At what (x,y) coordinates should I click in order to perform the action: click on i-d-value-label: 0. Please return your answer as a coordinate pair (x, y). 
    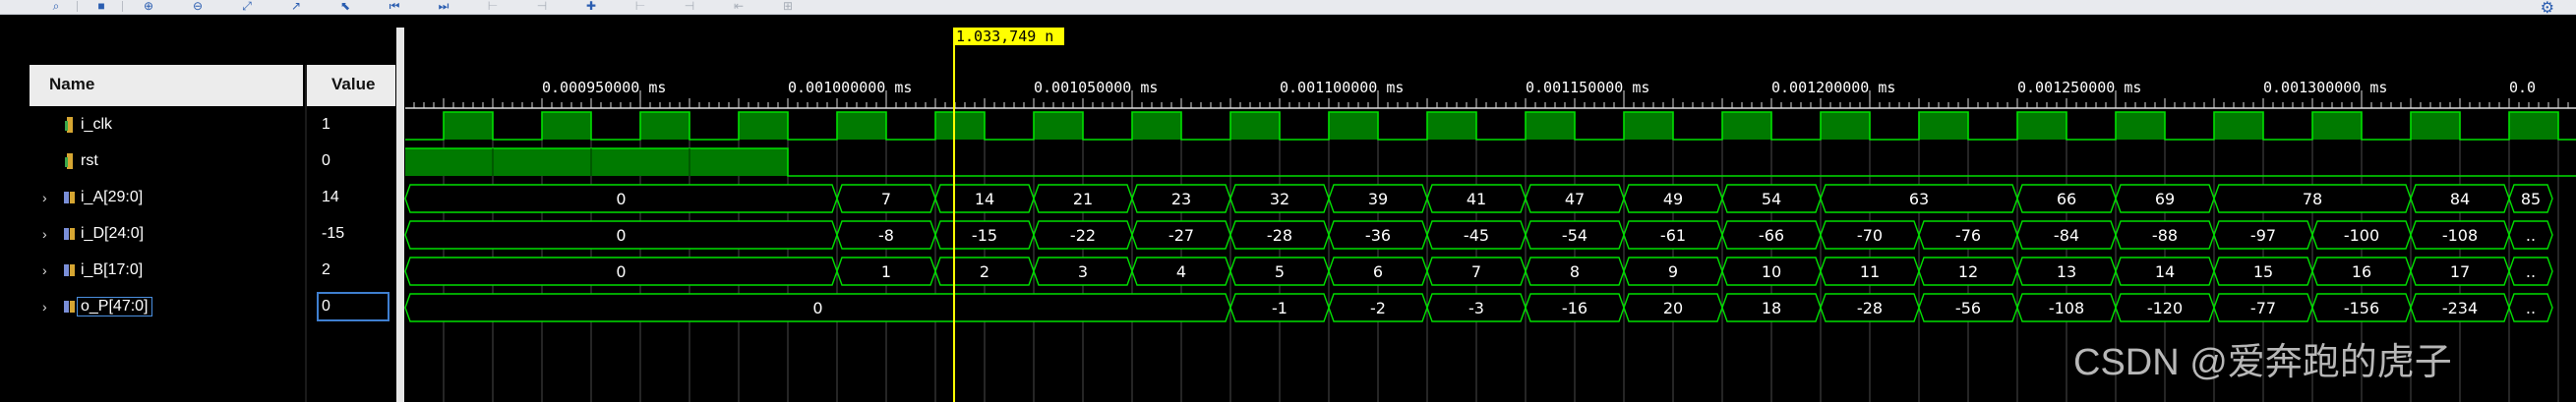
    Looking at the image, I should click on (621, 235).